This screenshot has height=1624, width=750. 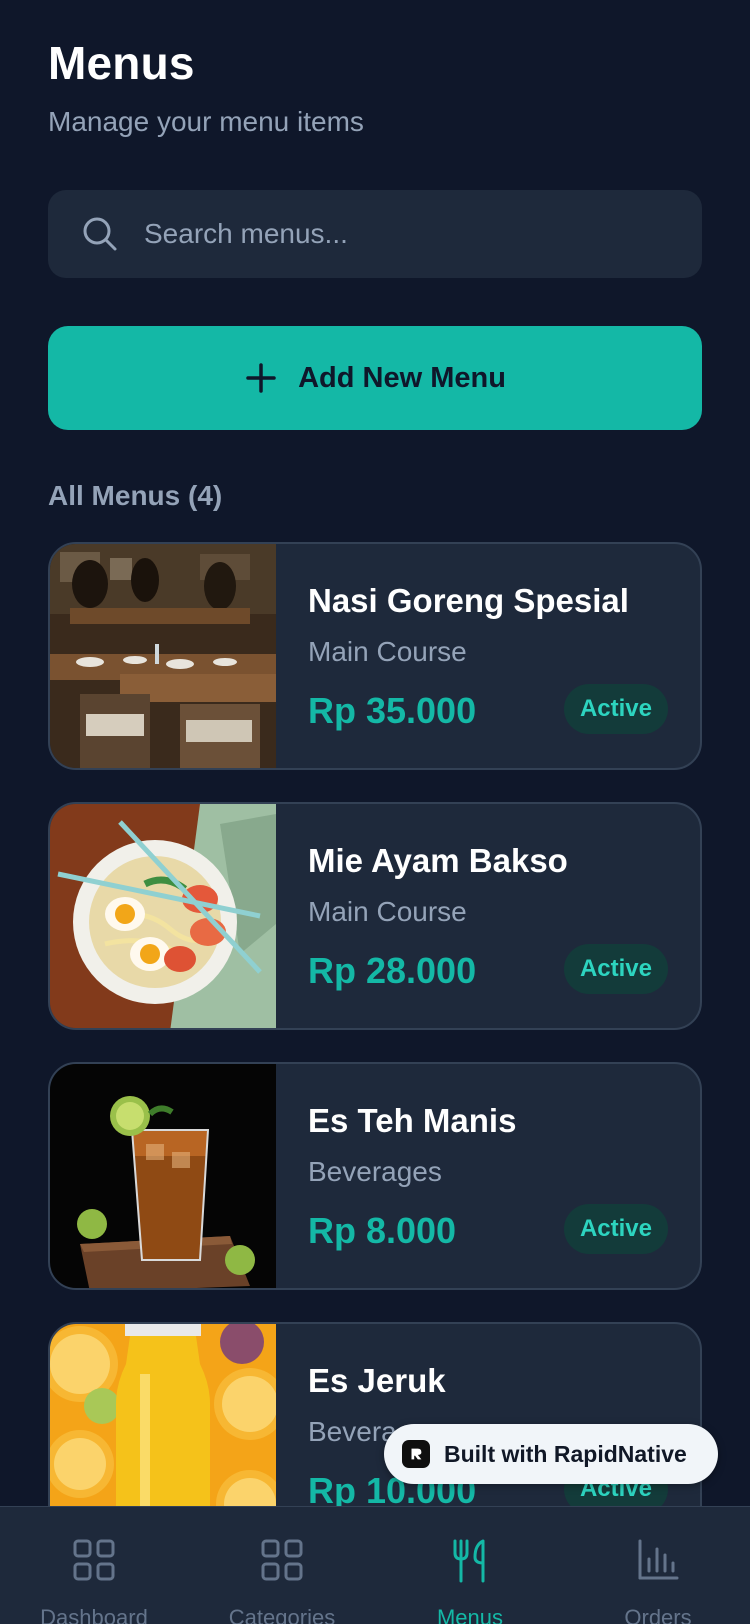 What do you see at coordinates (135, 495) in the screenshot?
I see `section-title: All Menus (4)` at bounding box center [135, 495].